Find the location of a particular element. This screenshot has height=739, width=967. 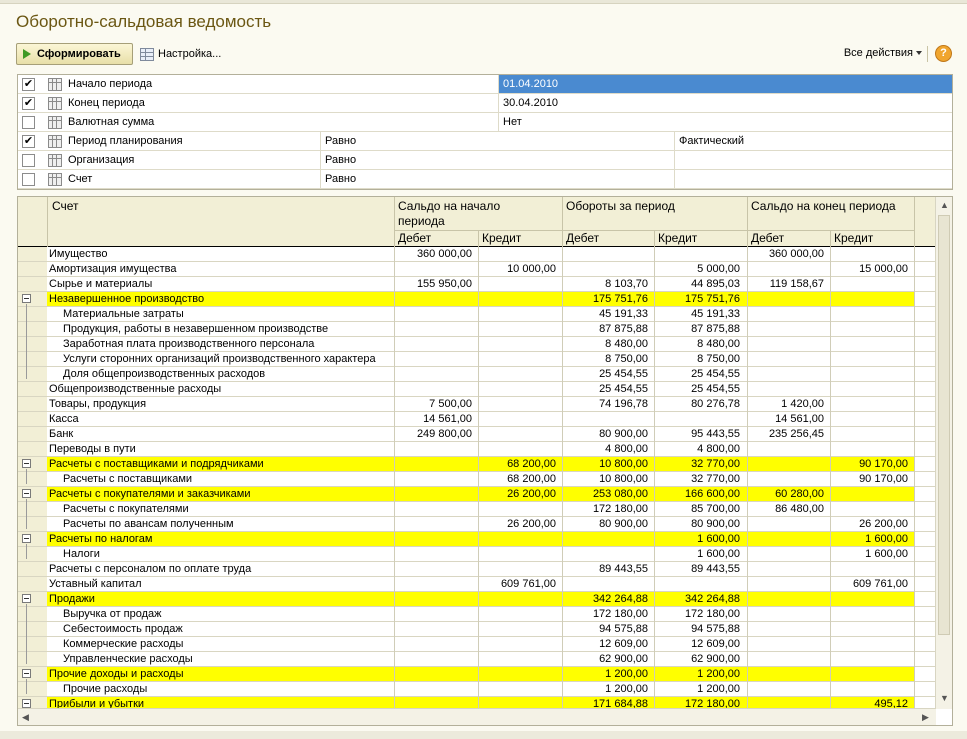

settings-row: Счет Равно is located at coordinates (485, 179).